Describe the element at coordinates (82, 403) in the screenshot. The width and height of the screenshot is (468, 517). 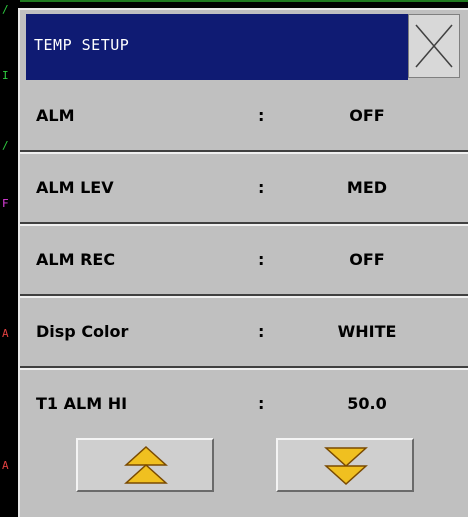
I see `setting-label: T1 ALM HI` at that location.